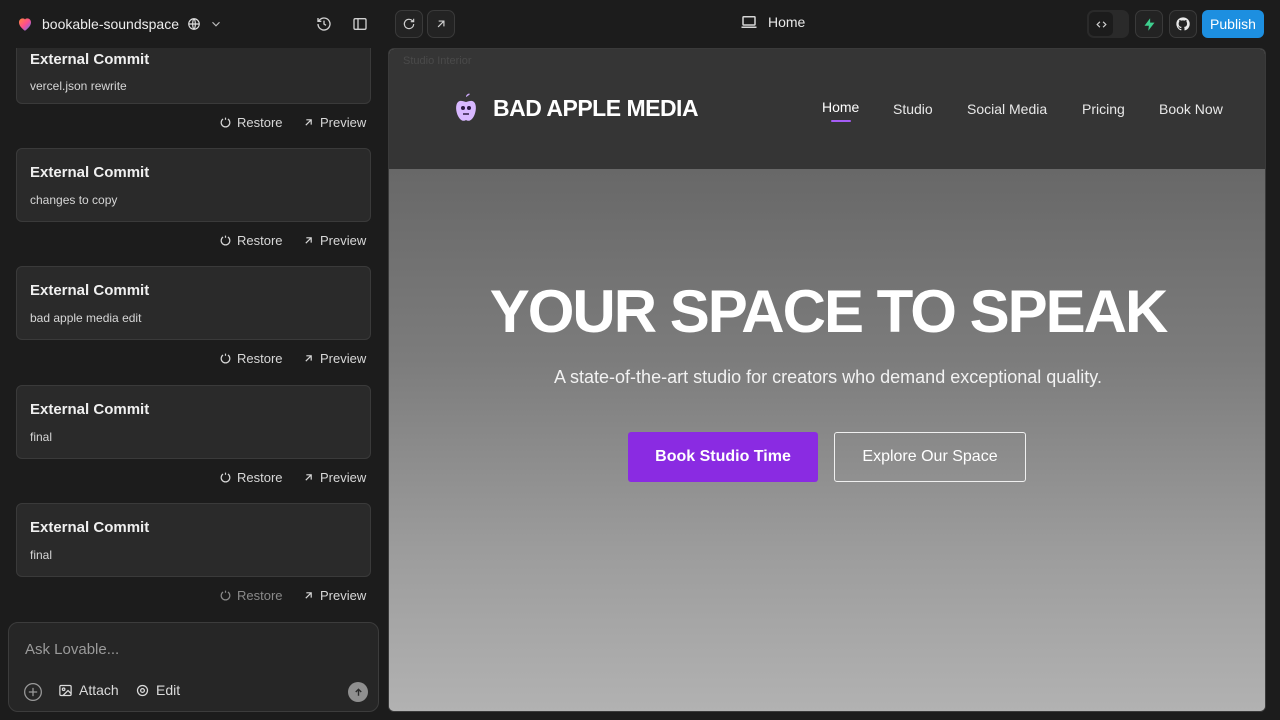  What do you see at coordinates (640, 24) in the screenshot?
I see `top-bar: bookable-soundspace Home Publish` at bounding box center [640, 24].